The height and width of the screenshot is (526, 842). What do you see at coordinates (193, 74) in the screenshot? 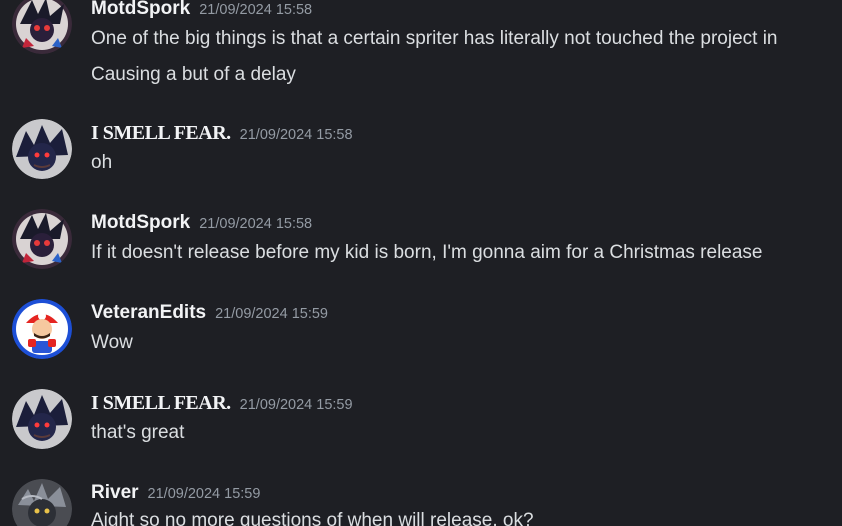
I see `message-text: Causing a but of a delay` at bounding box center [193, 74].